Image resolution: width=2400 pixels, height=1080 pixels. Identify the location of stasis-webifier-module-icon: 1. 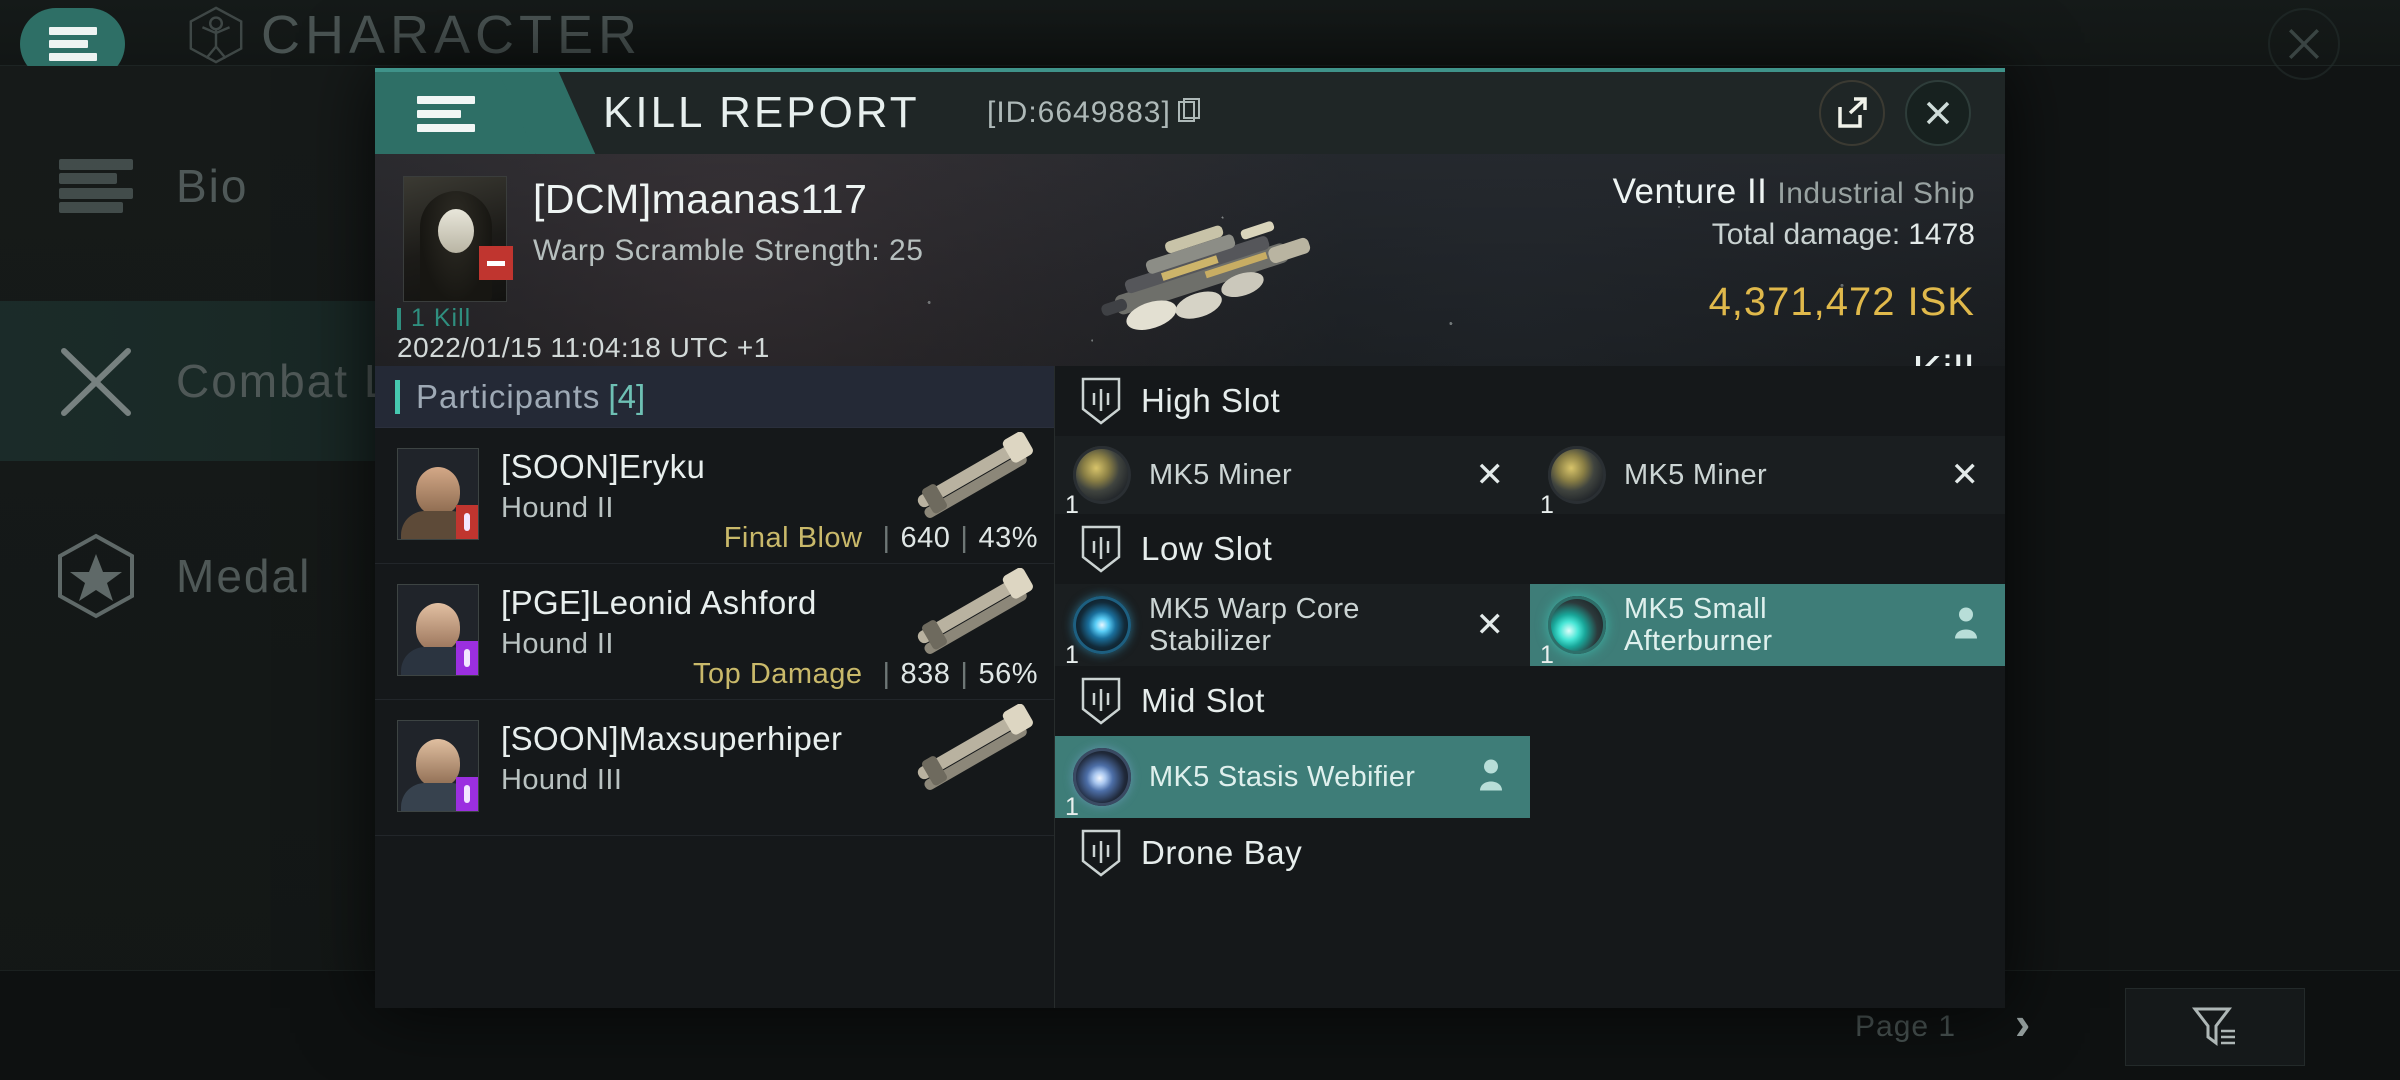
(1098, 784).